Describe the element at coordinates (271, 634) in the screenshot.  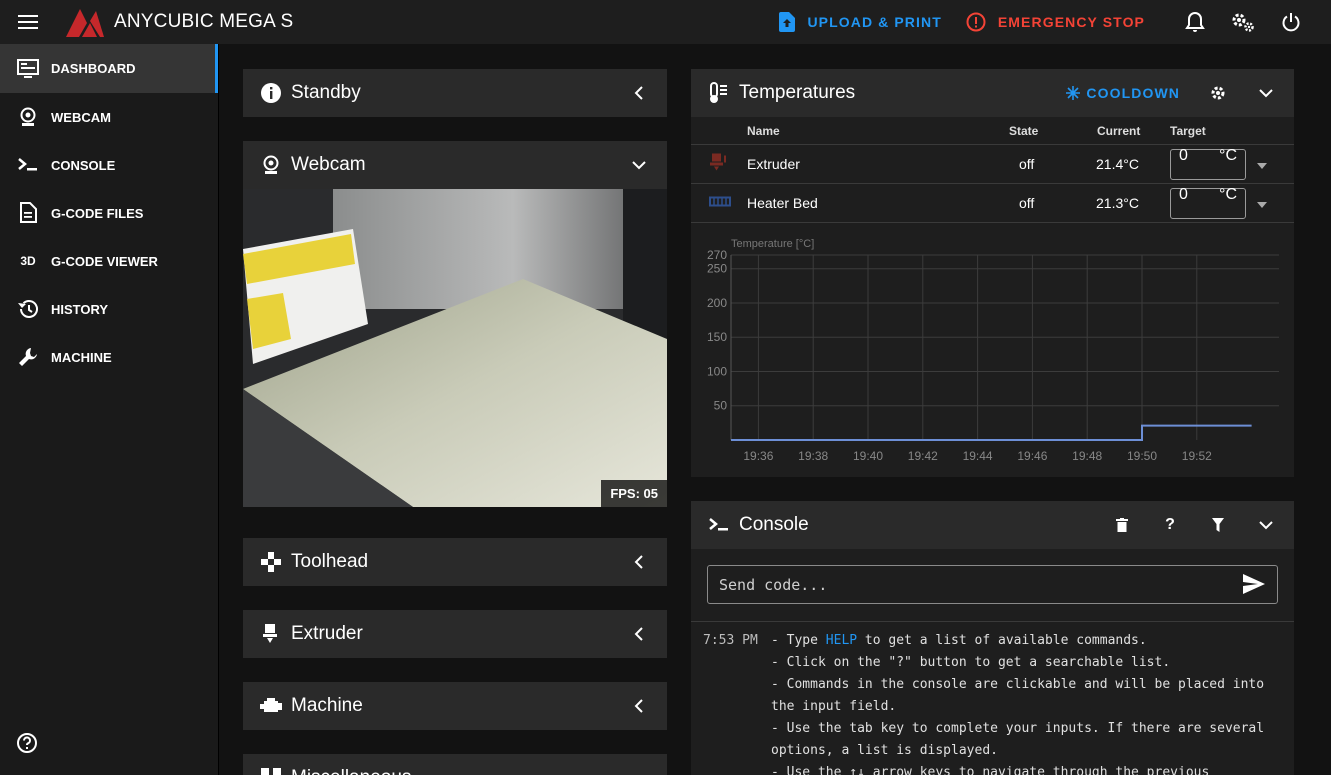
I see `printer-nozzle-icon` at that location.